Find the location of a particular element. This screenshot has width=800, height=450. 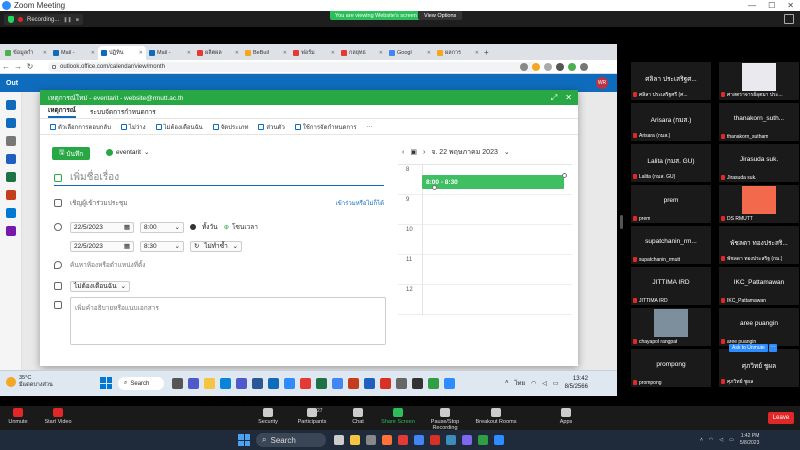

save-button: 🖫 บันทึก is located at coordinates (71, 153).